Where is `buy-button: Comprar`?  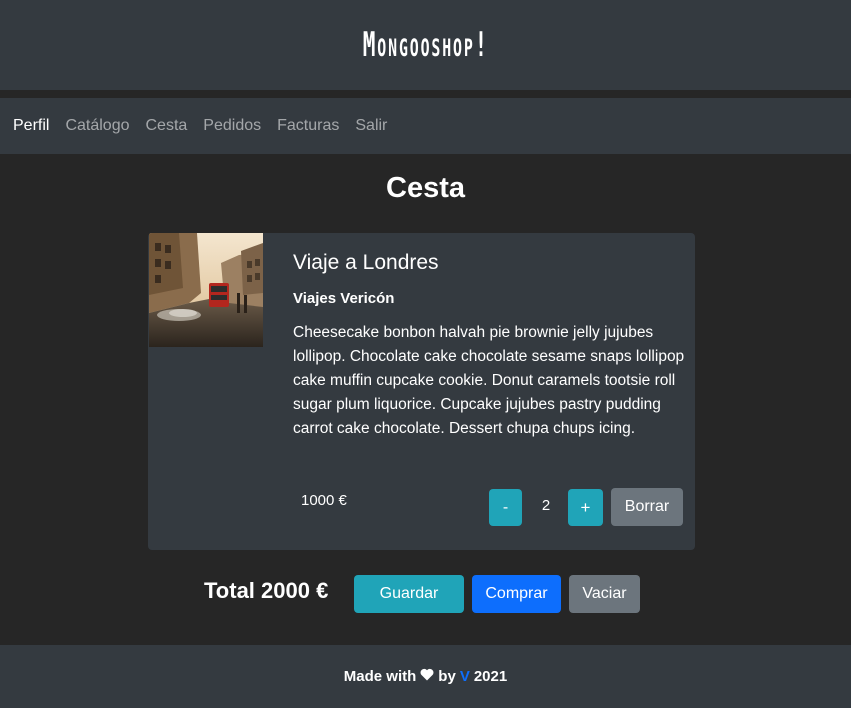
buy-button: Comprar is located at coordinates (516, 594).